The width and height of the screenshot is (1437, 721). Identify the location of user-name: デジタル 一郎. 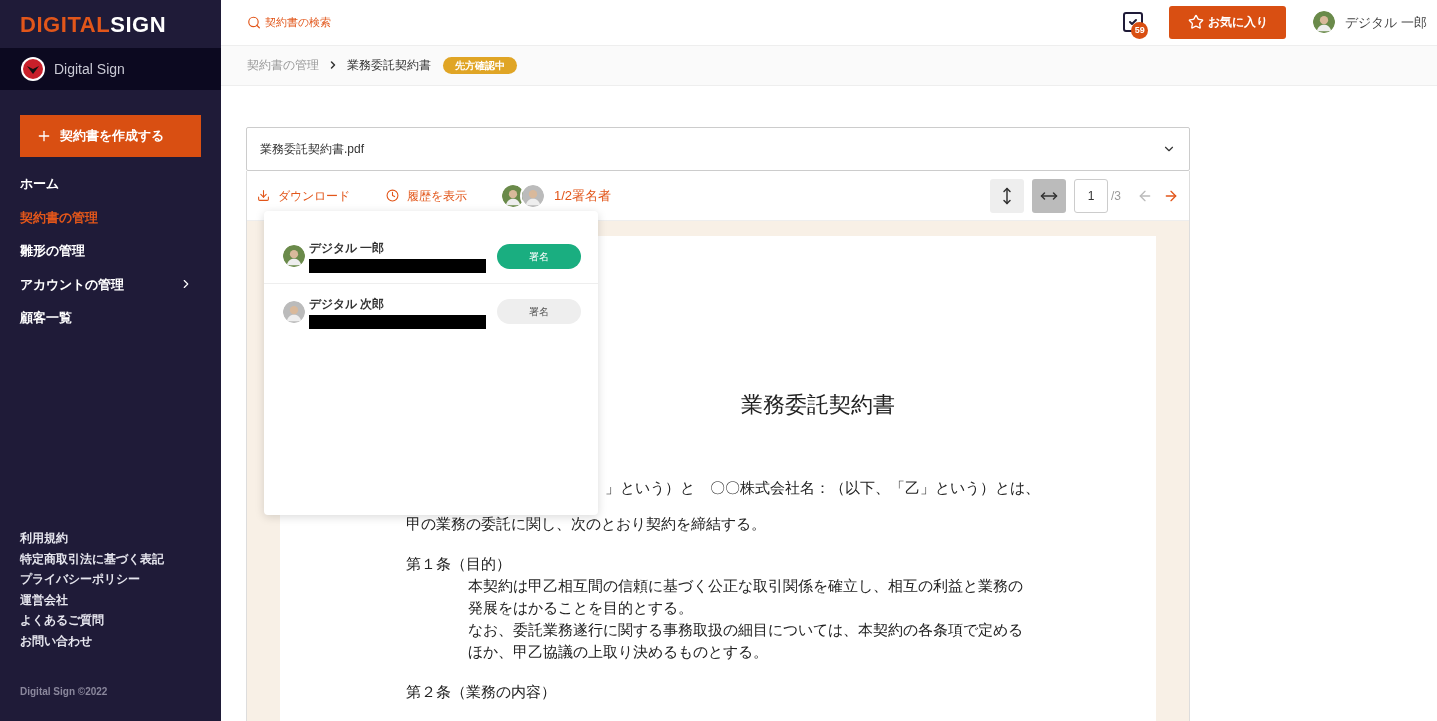
(1386, 22).